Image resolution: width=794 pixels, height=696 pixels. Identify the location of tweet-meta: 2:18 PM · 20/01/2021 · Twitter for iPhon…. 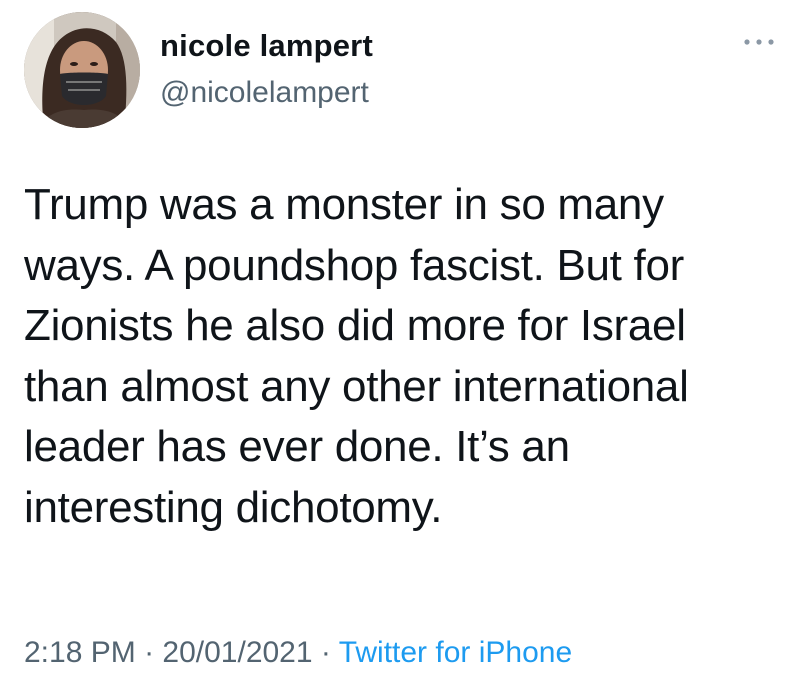
(298, 653).